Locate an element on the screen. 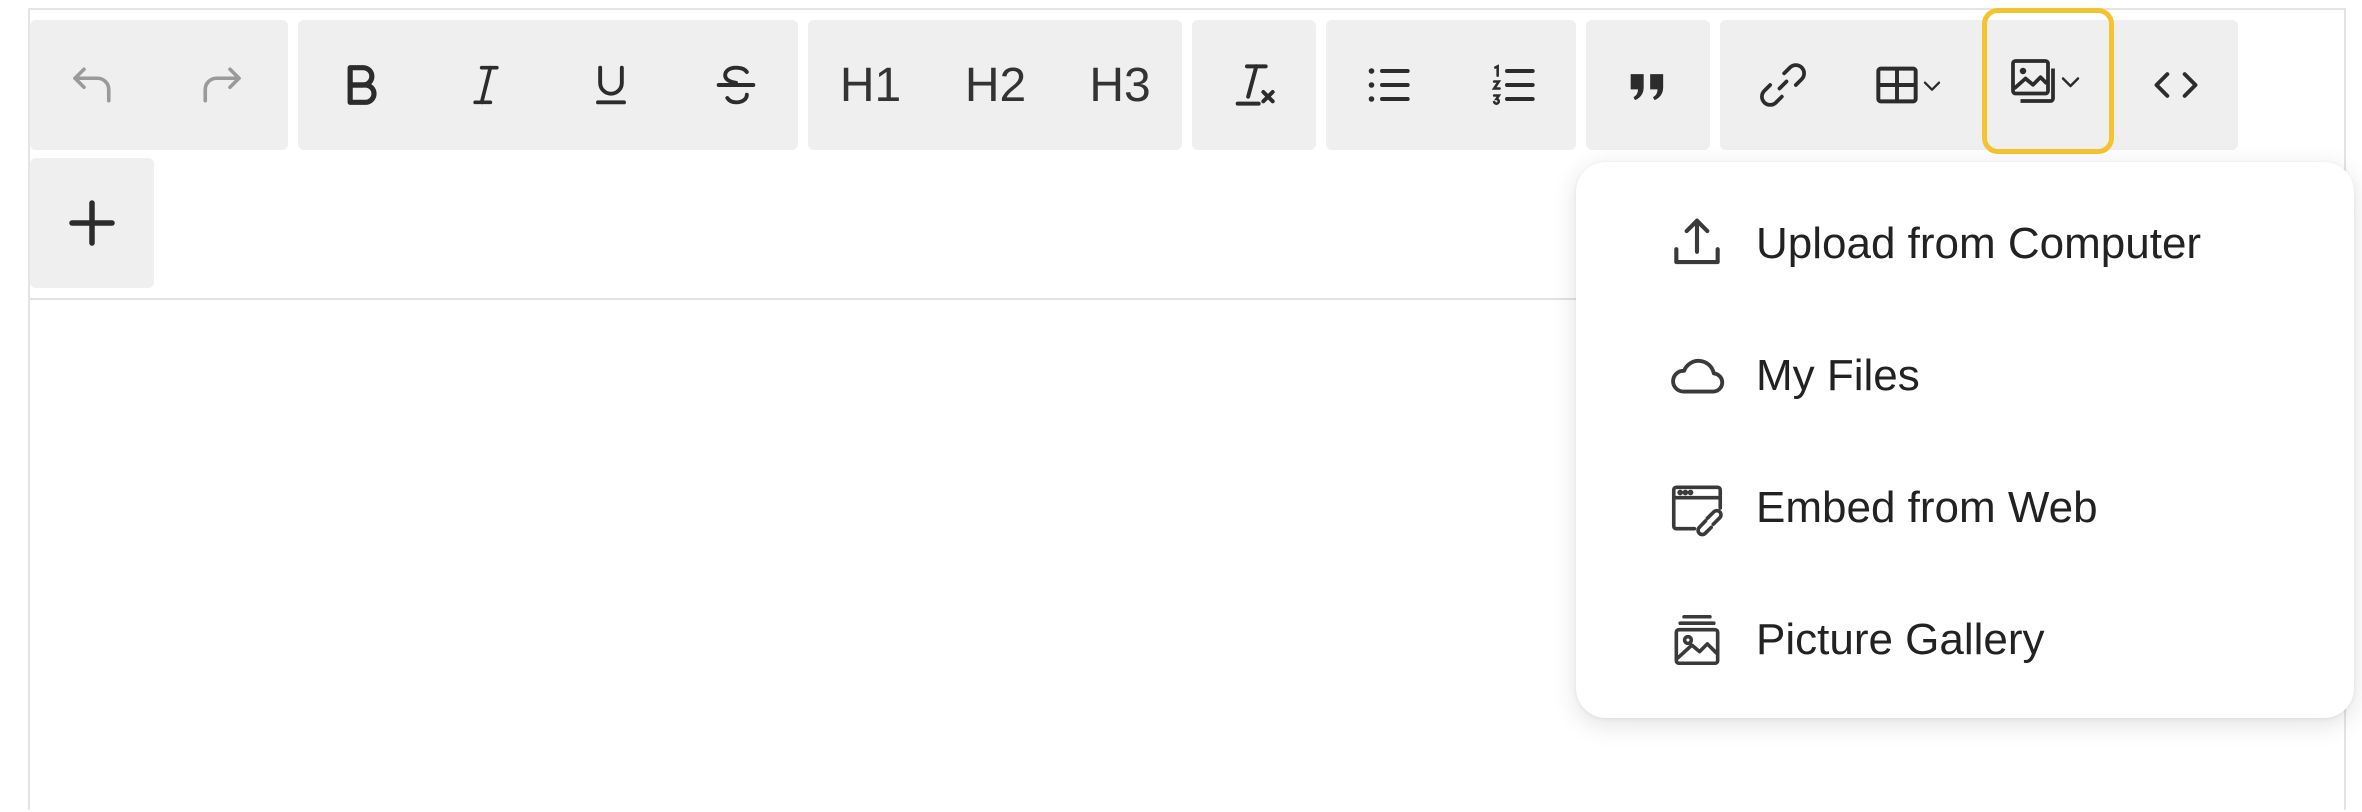 This screenshot has height=812, width=2362. blockquote-button is located at coordinates (1648, 85).